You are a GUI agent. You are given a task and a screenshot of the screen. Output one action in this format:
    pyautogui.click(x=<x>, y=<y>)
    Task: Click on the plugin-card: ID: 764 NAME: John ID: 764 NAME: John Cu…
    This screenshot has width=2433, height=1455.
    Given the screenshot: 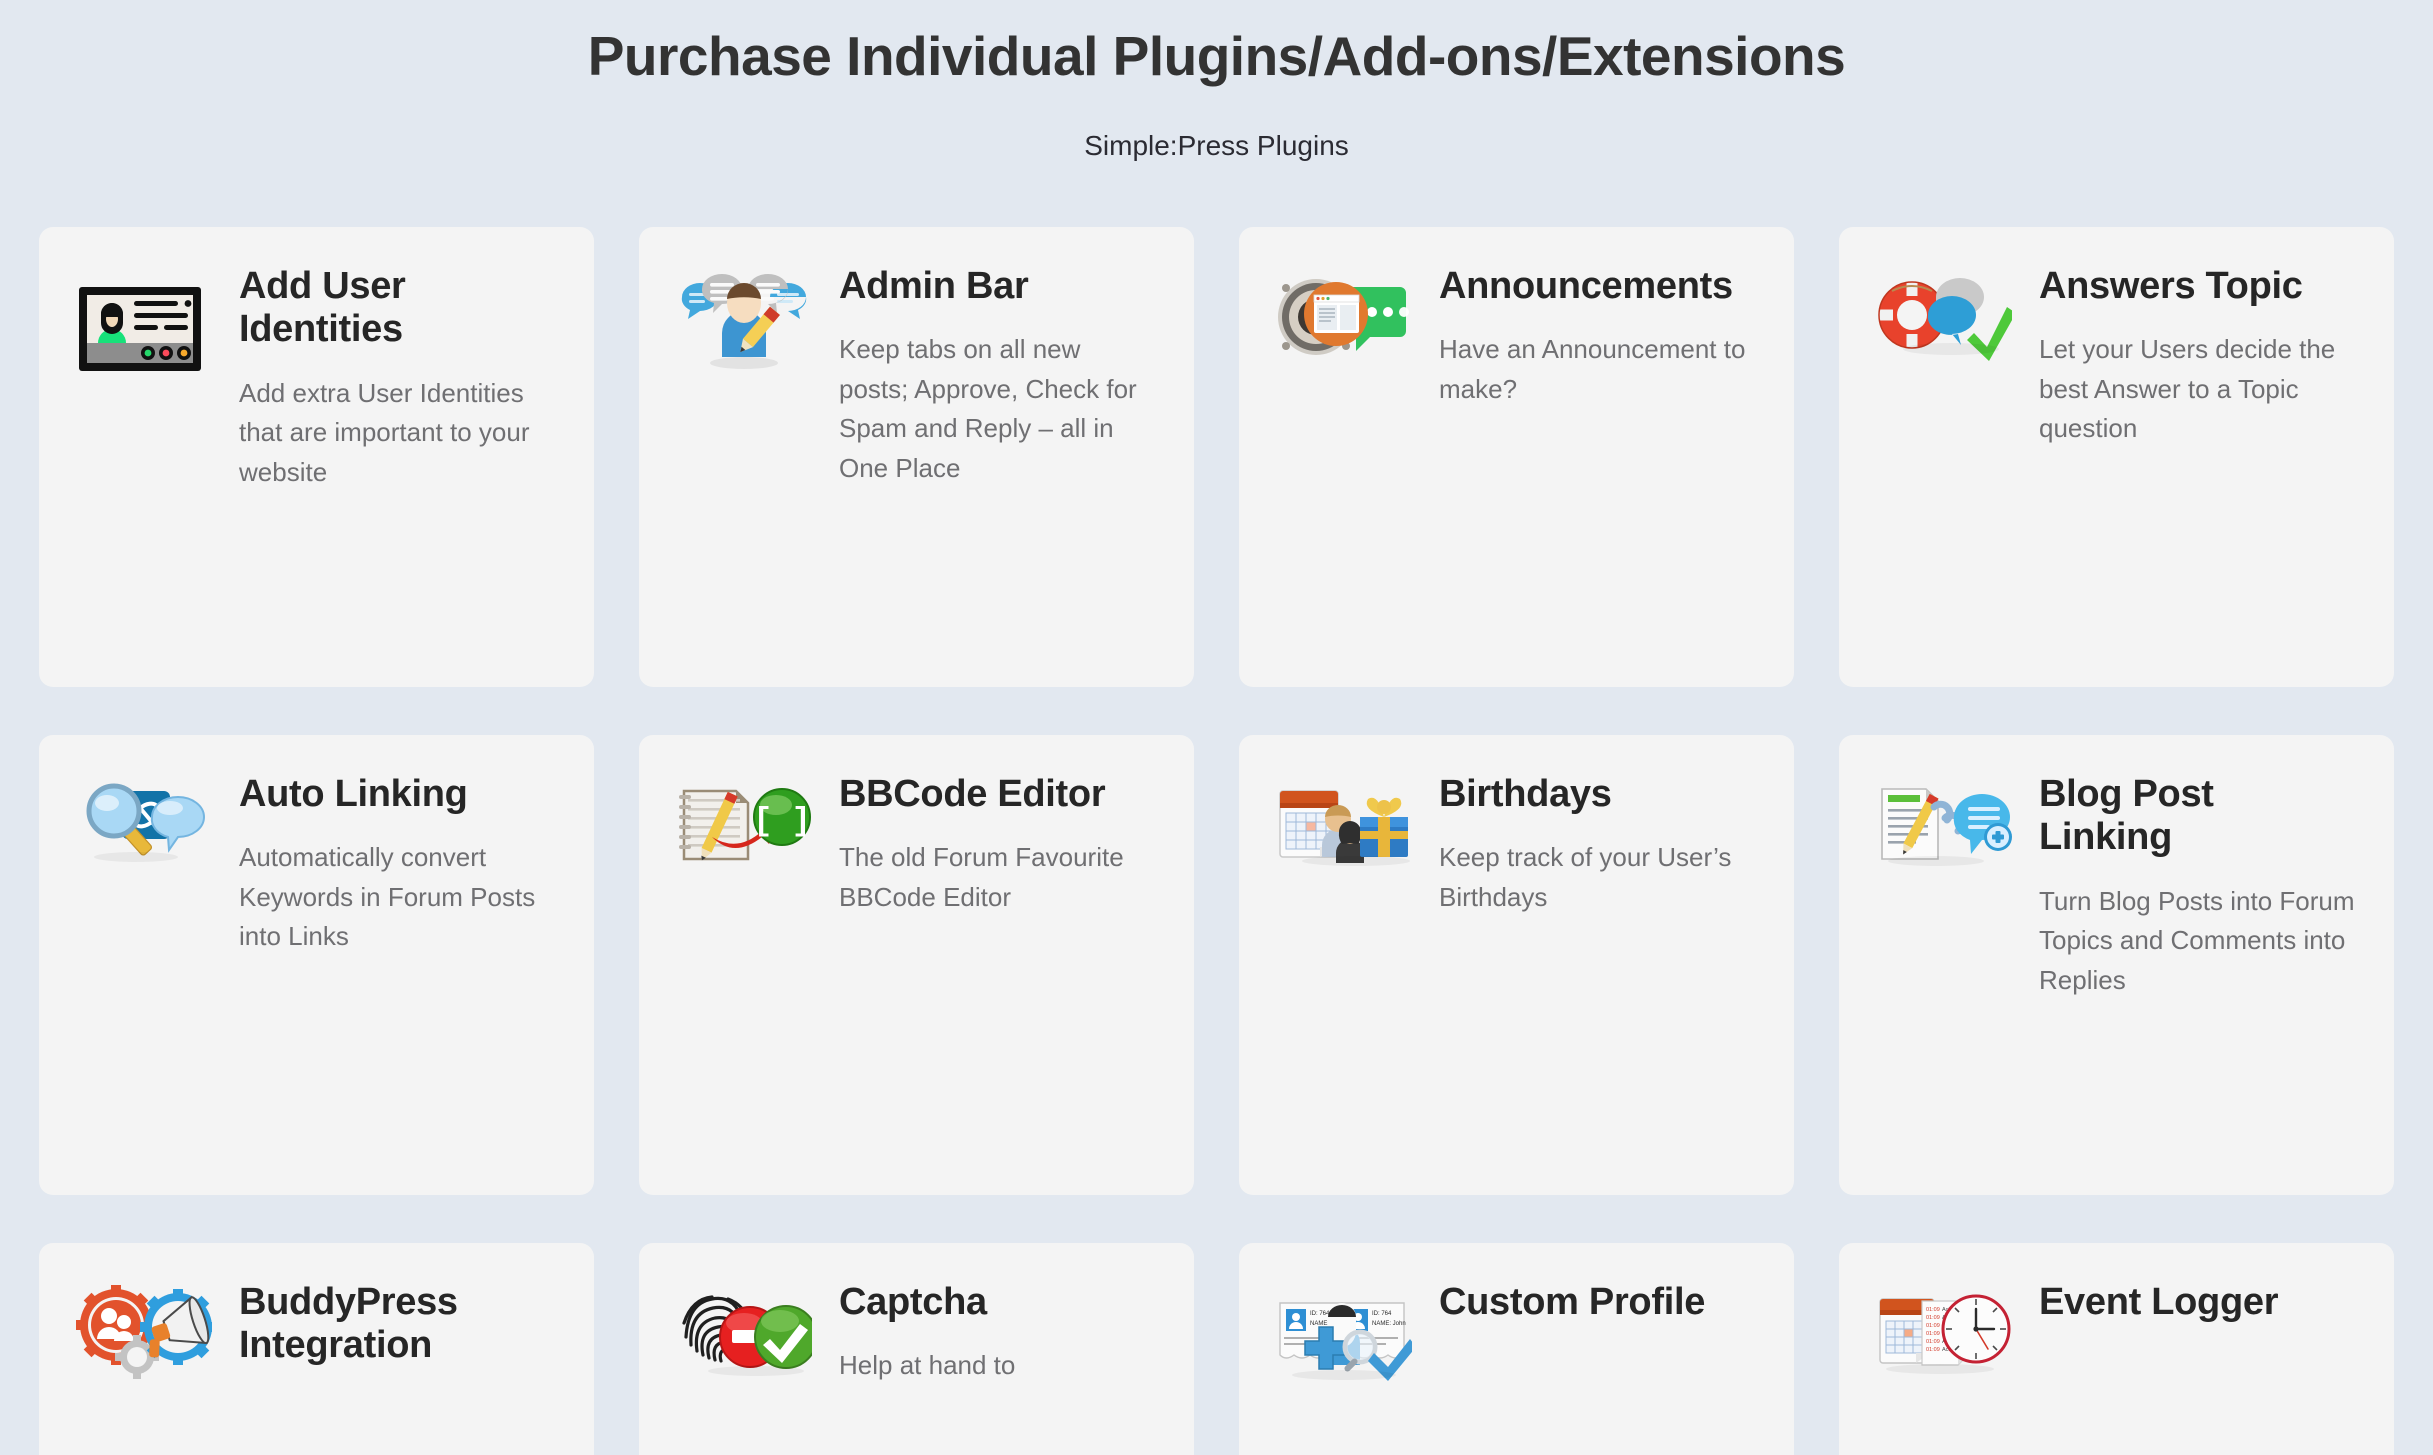 What is the action you would take?
    pyautogui.click(x=1516, y=1349)
    